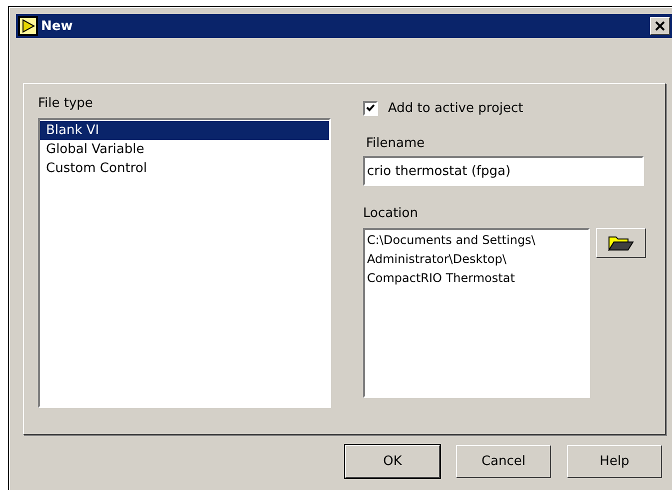 This screenshot has width=672, height=490. Describe the element at coordinates (184, 130) in the screenshot. I see `list-item: Blank VI` at that location.